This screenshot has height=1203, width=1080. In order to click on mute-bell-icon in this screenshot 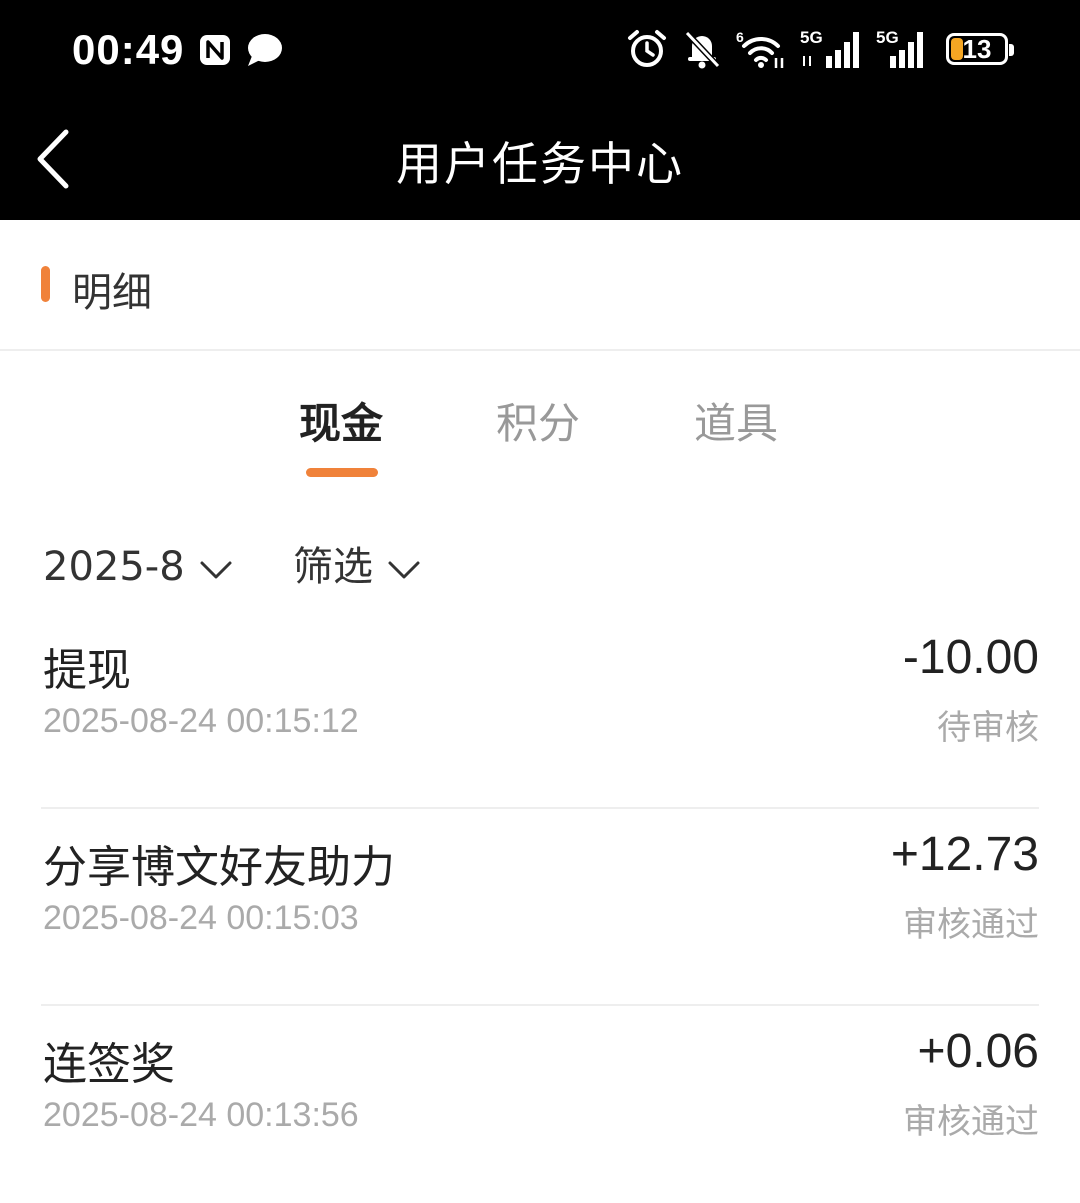, I will do `click(702, 49)`.